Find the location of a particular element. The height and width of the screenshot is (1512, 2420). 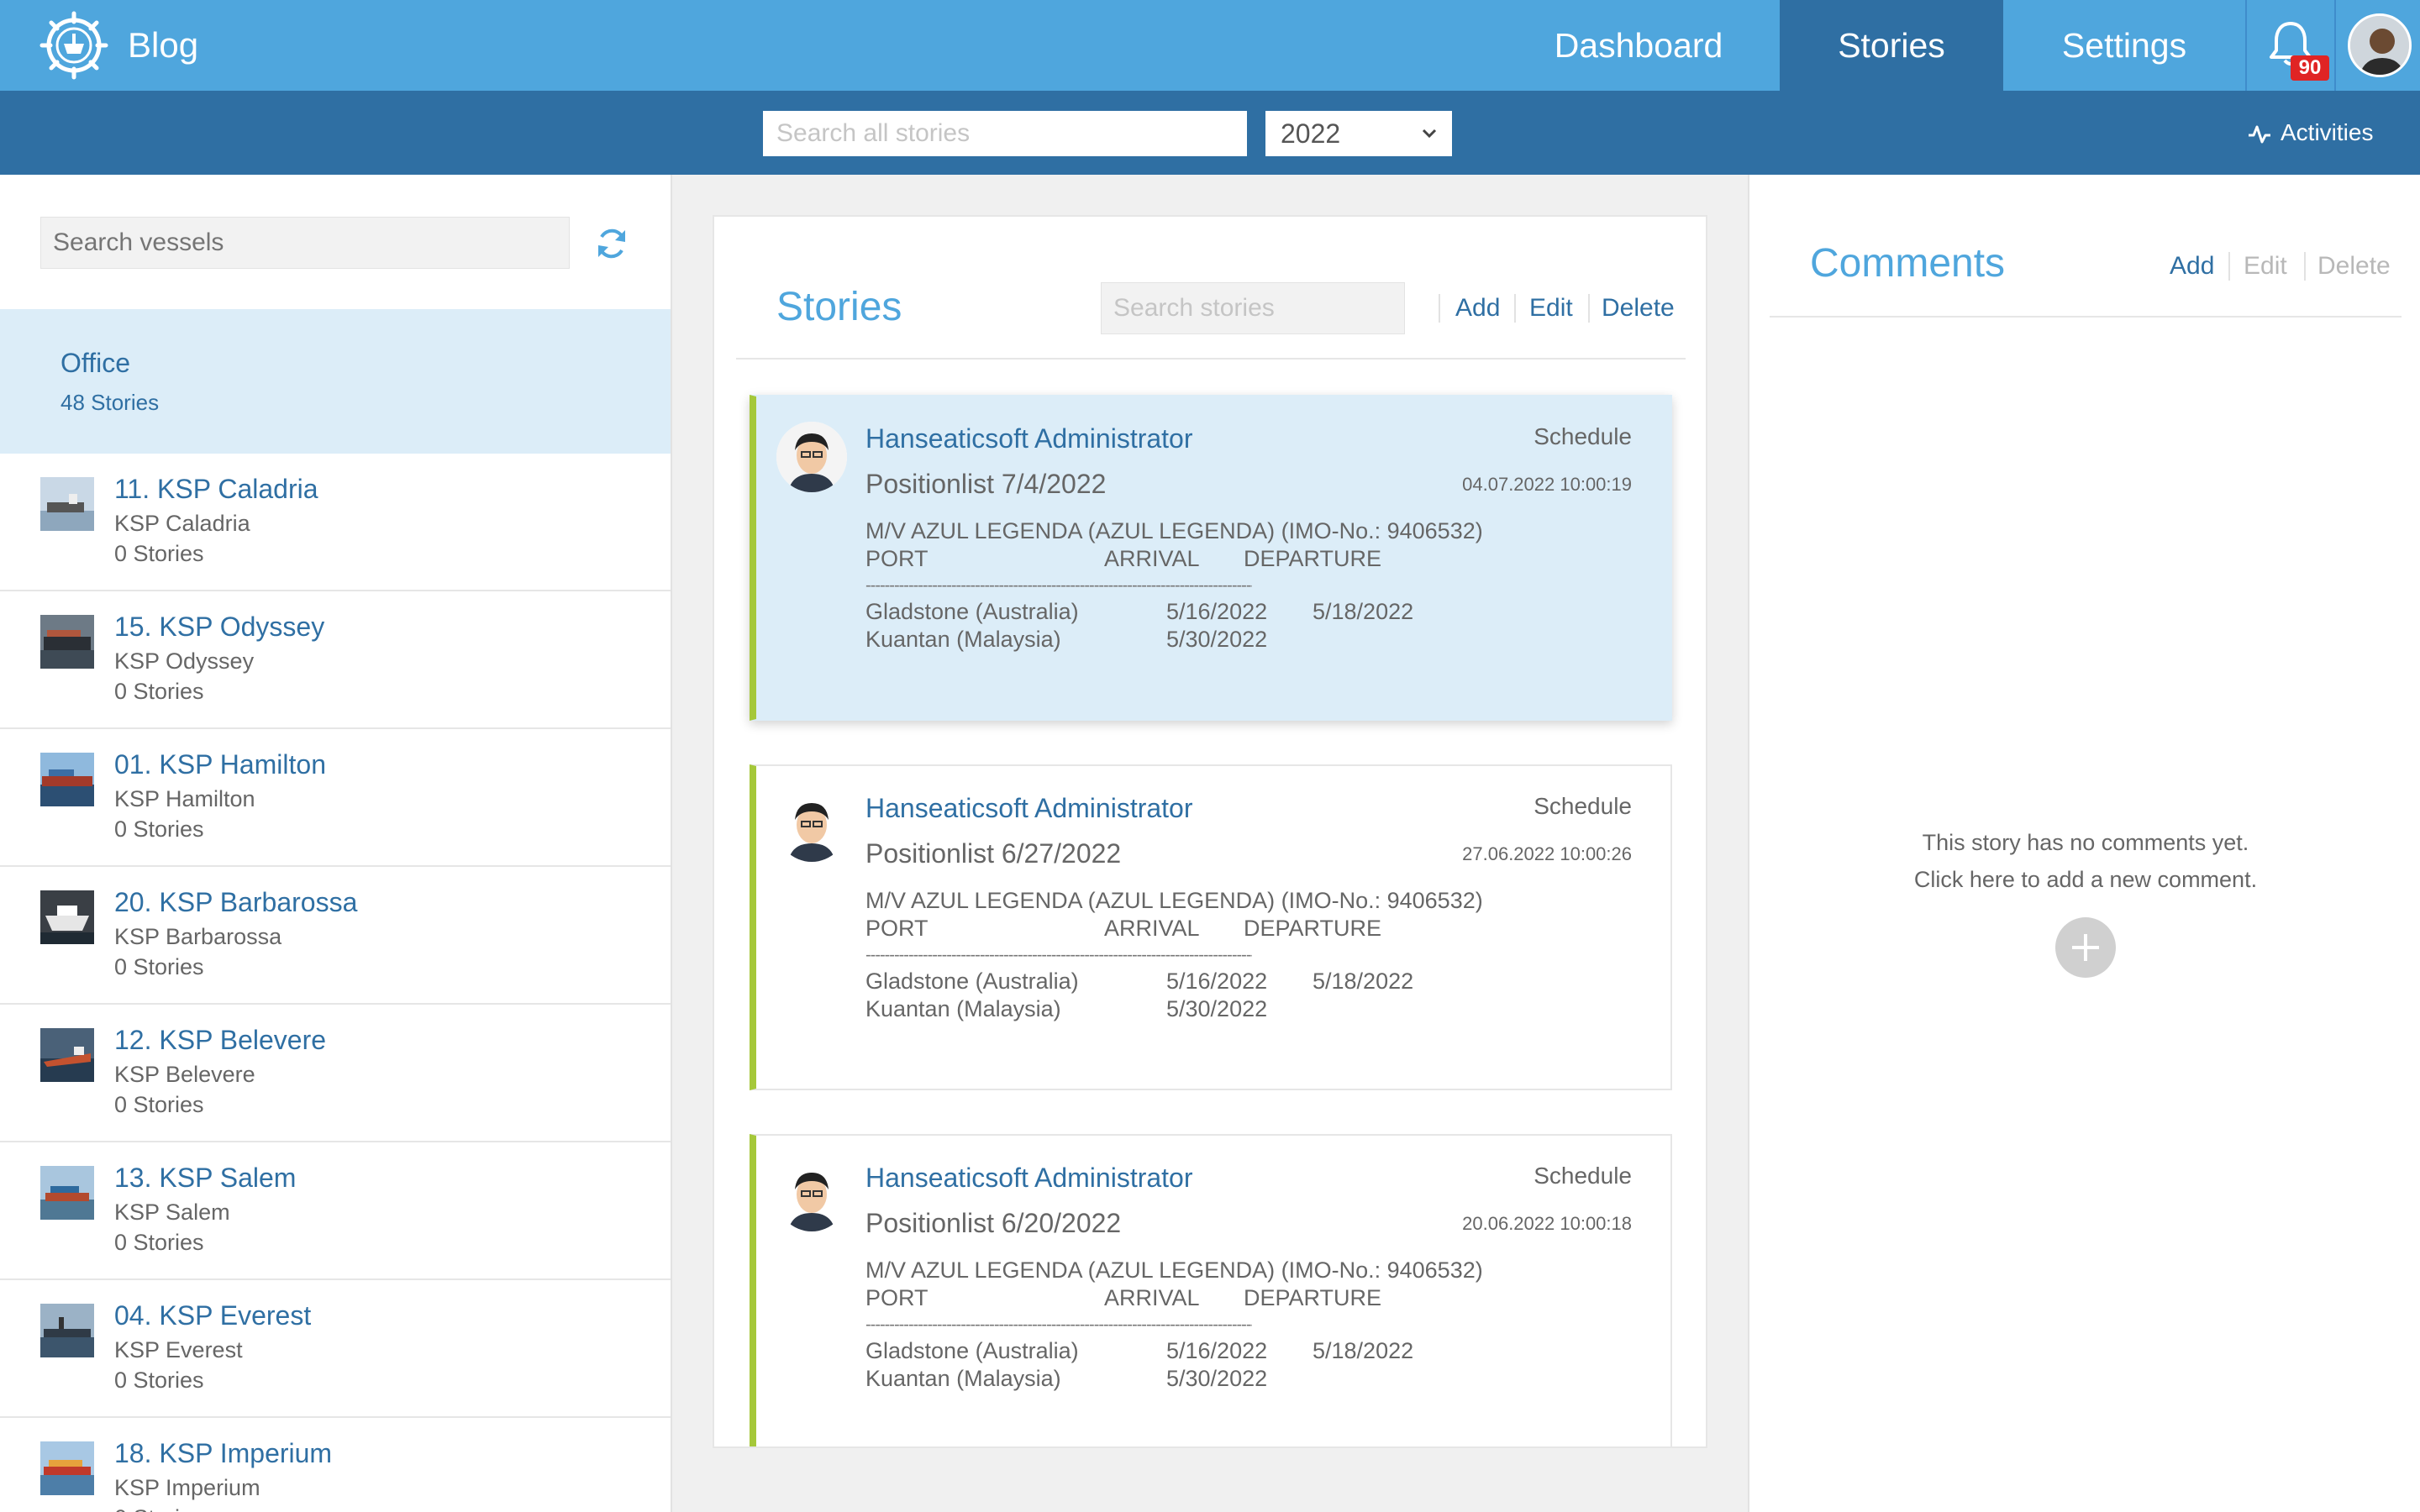

story-date: 04.07.2022 10:00:19 is located at coordinates (1547, 484).